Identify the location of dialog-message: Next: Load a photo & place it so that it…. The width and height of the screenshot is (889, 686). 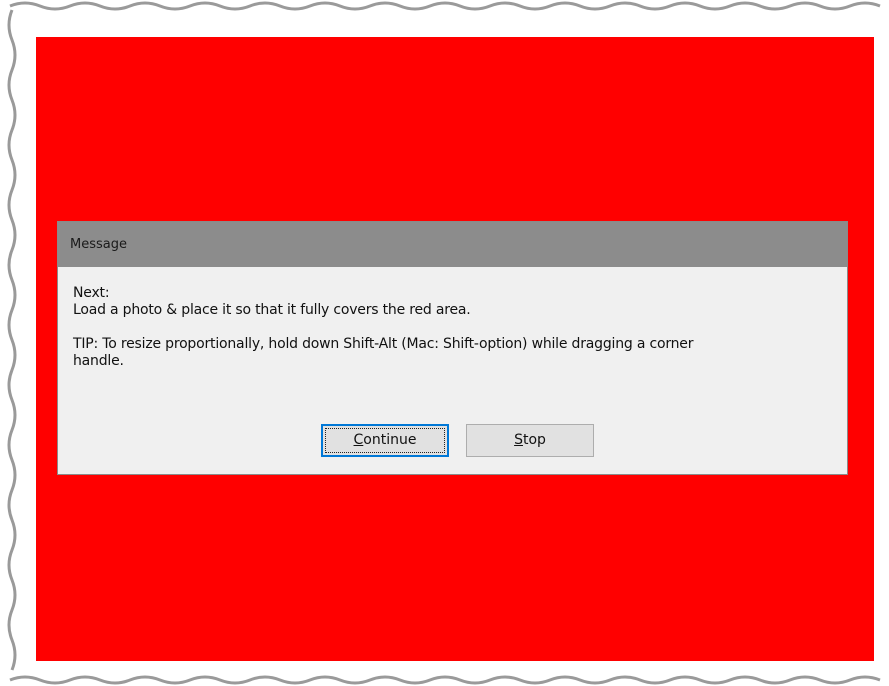
(453, 327).